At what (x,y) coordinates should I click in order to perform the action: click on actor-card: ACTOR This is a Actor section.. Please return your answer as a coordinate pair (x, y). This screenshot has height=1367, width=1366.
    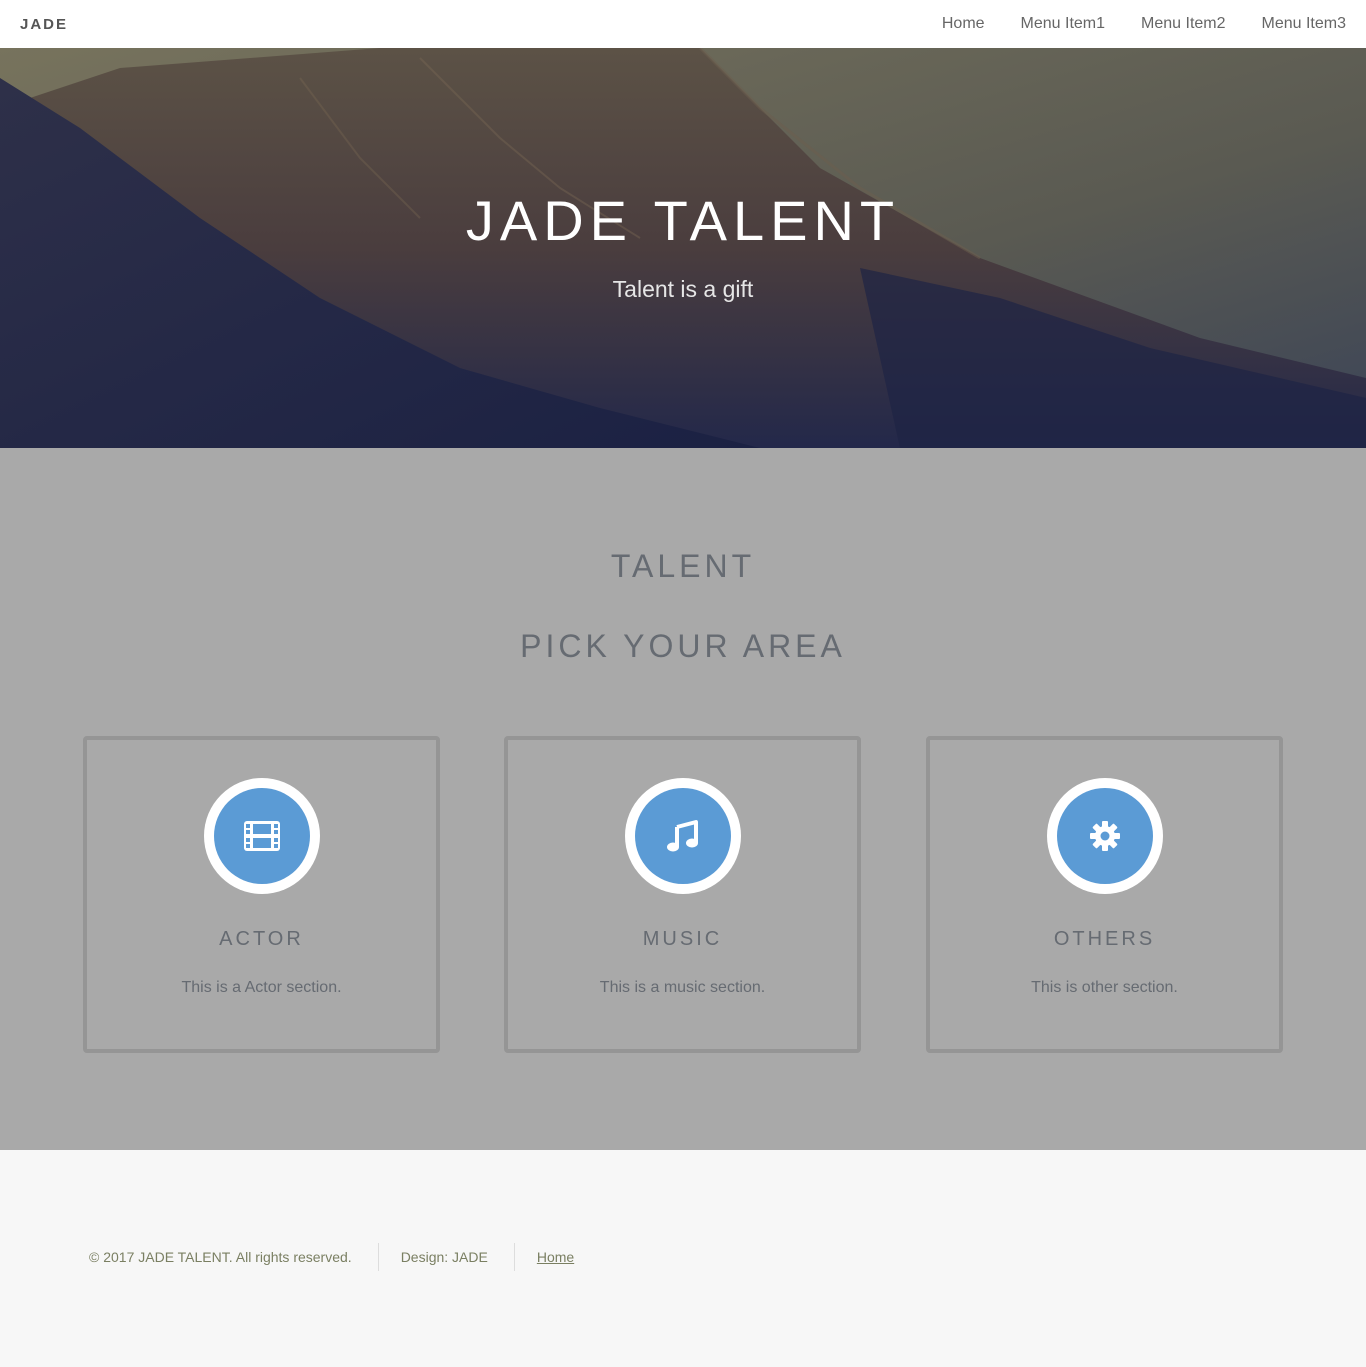
    Looking at the image, I should click on (261, 894).